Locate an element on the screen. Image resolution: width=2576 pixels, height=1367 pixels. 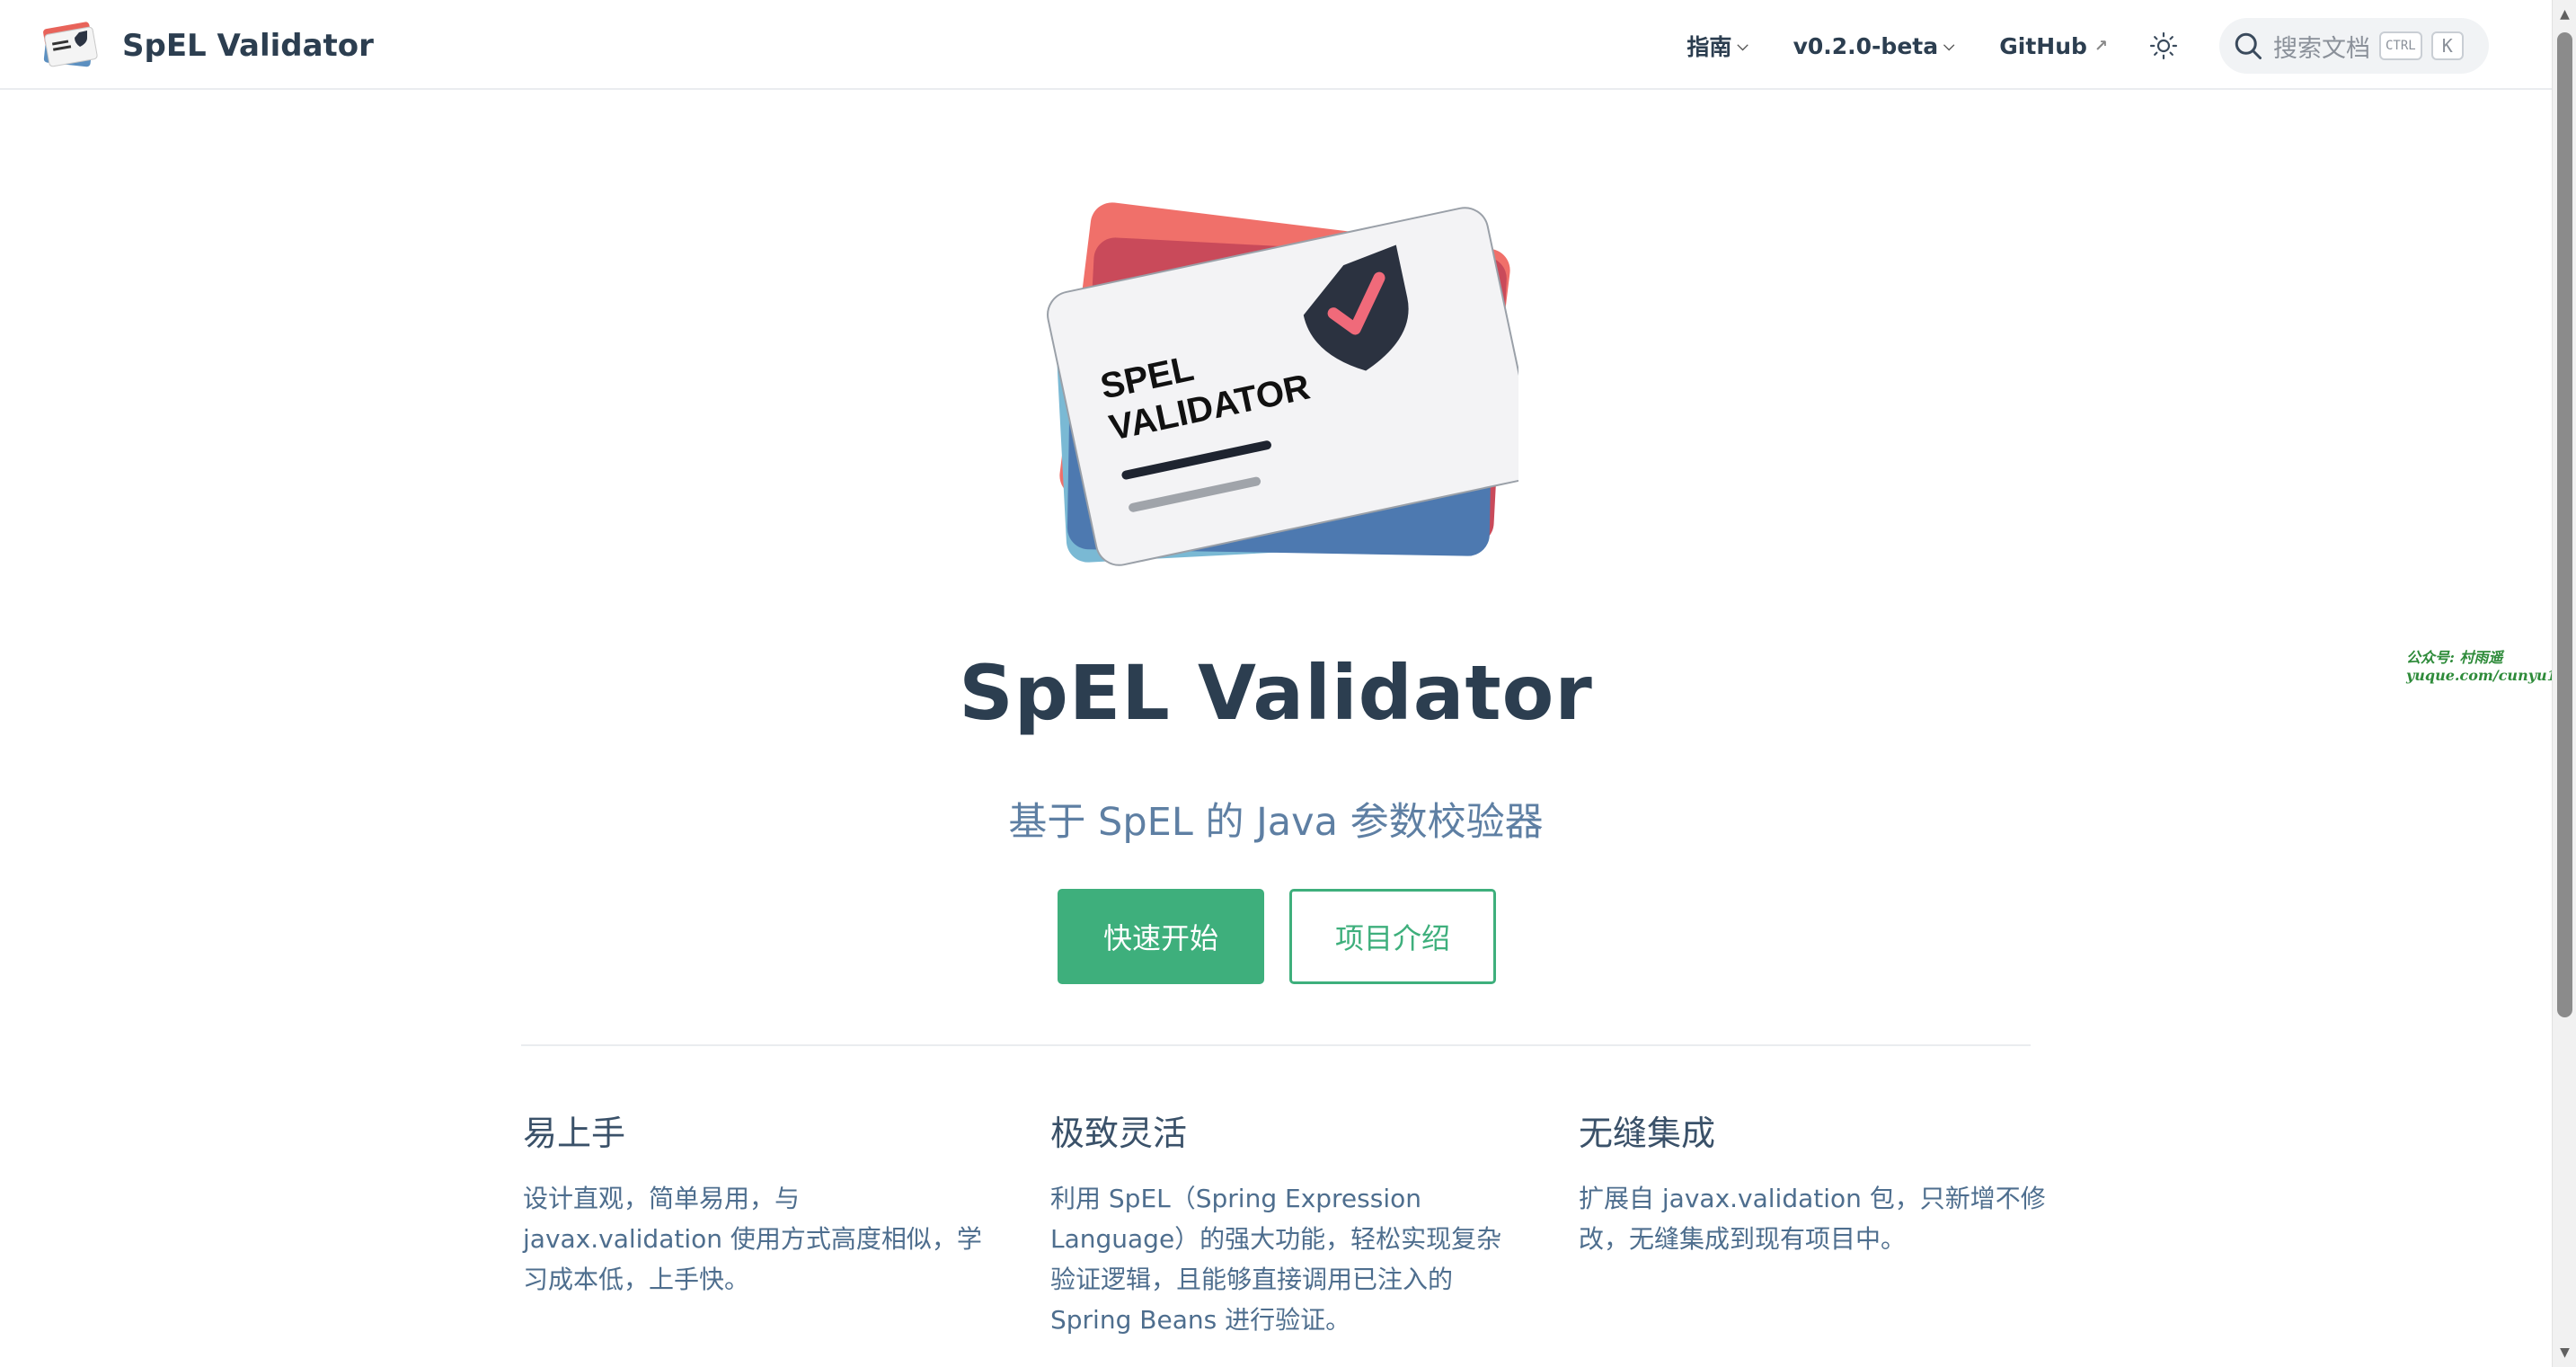
hero-tagline: 基于 SpEL 的 Java 参数校验器 is located at coordinates (1276, 823).